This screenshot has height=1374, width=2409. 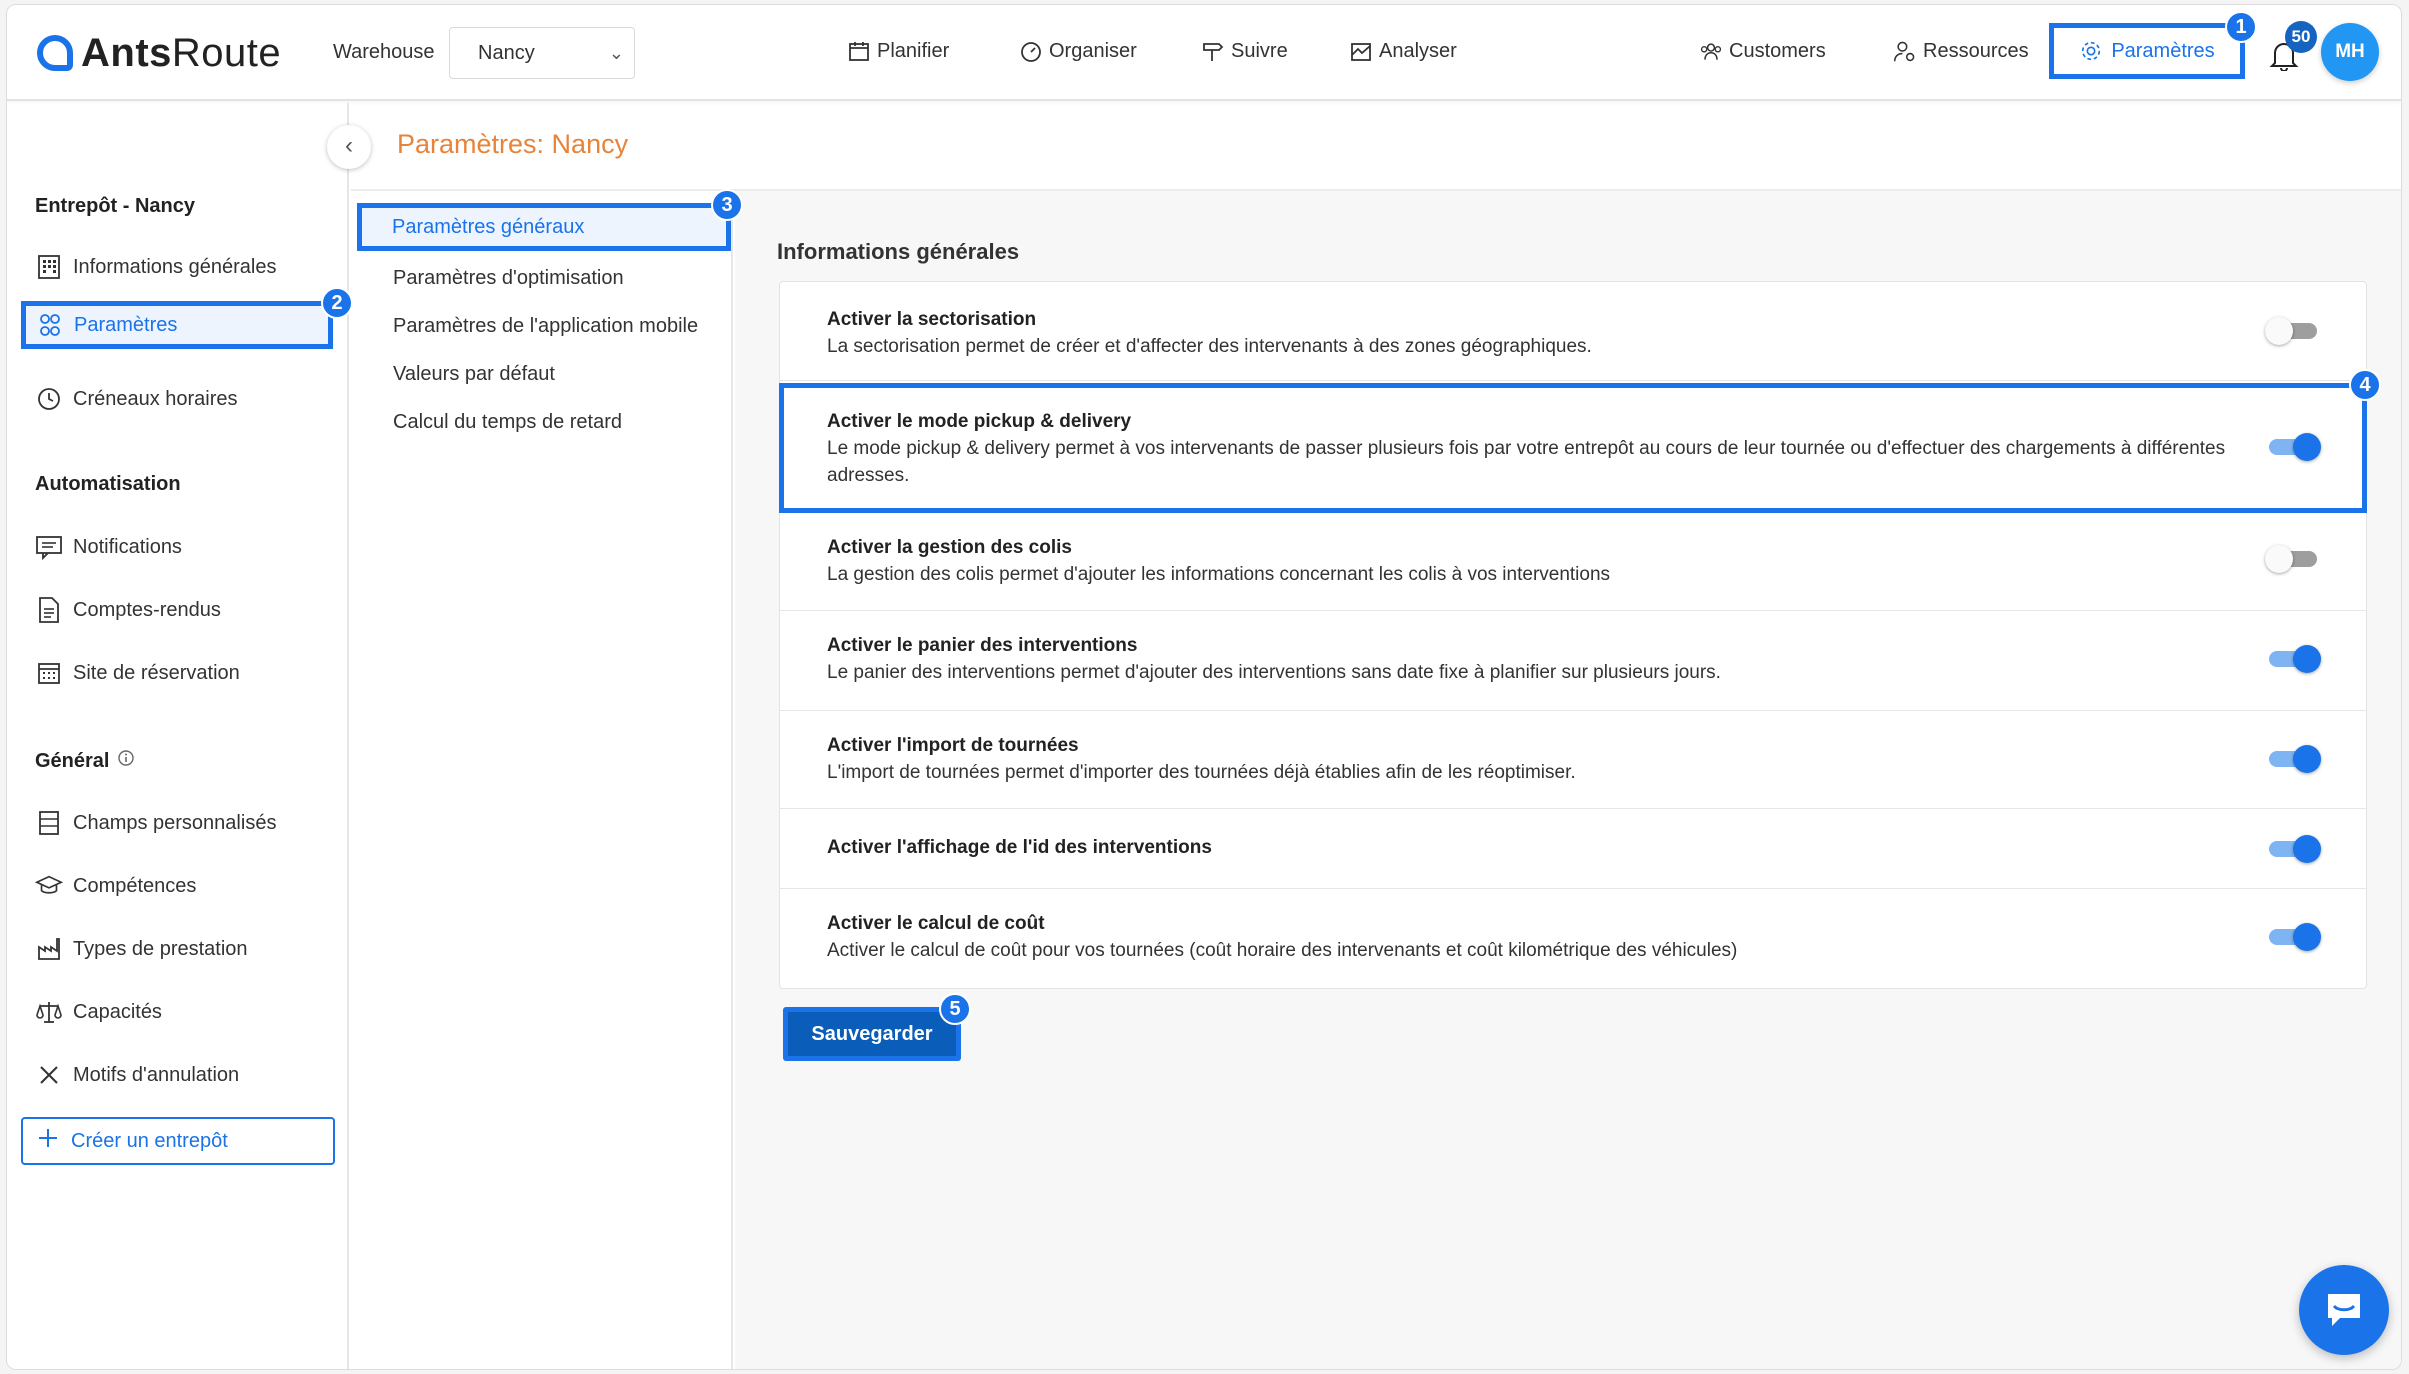 I want to click on step-marker-5: 5, so click(x=955, y=1009).